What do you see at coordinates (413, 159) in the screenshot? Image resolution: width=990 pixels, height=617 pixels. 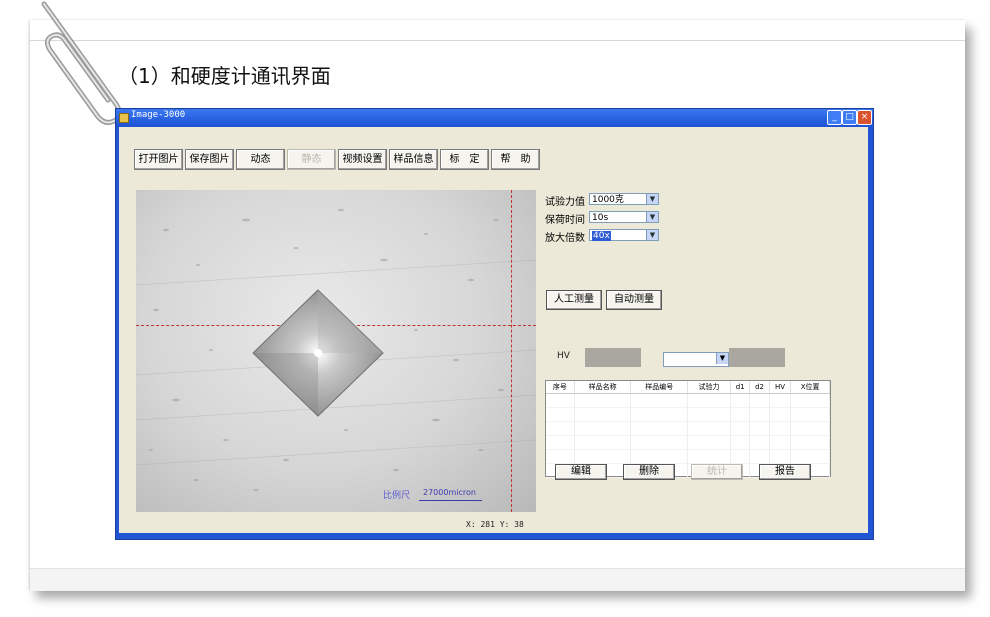 I see `sample-info-button: 样品信息` at bounding box center [413, 159].